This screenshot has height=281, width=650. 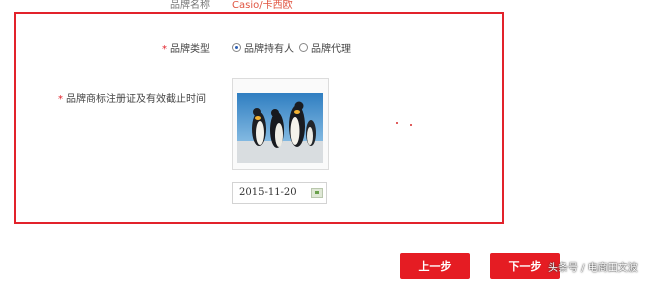 I want to click on calendar-icon, so click(x=317, y=193).